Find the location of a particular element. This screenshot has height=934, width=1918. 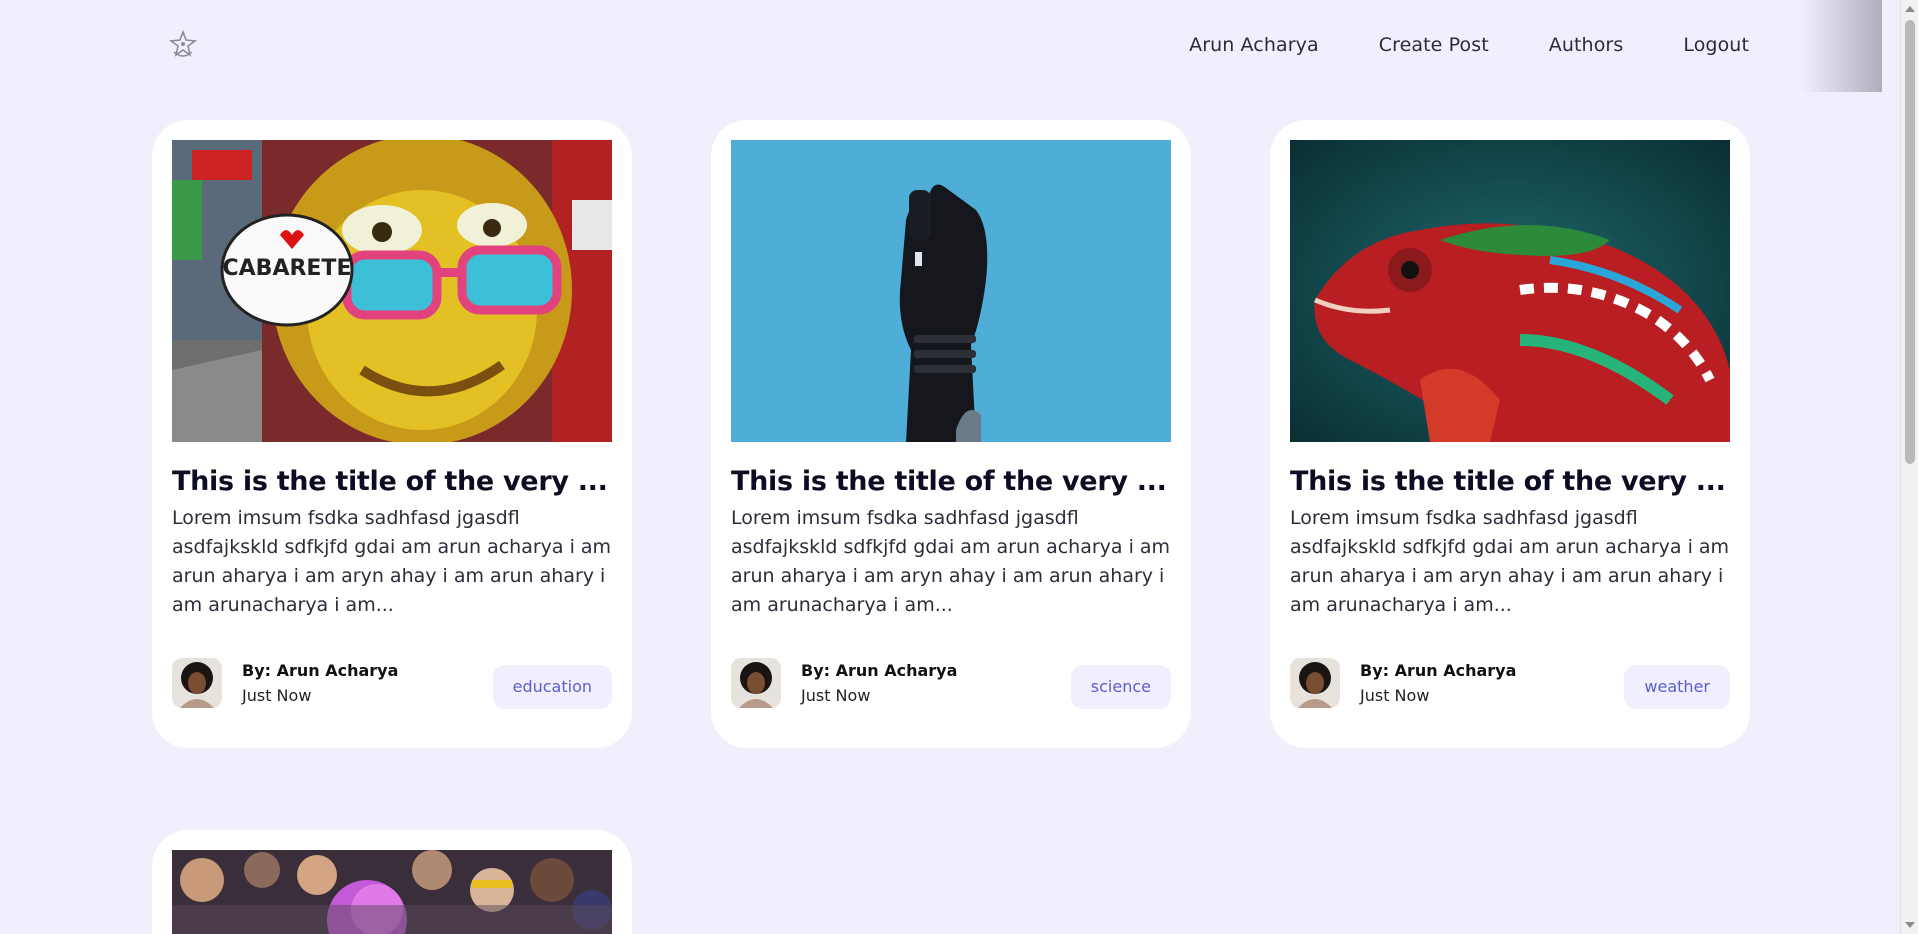

svg-text: CABARETE is located at coordinates (287, 268).